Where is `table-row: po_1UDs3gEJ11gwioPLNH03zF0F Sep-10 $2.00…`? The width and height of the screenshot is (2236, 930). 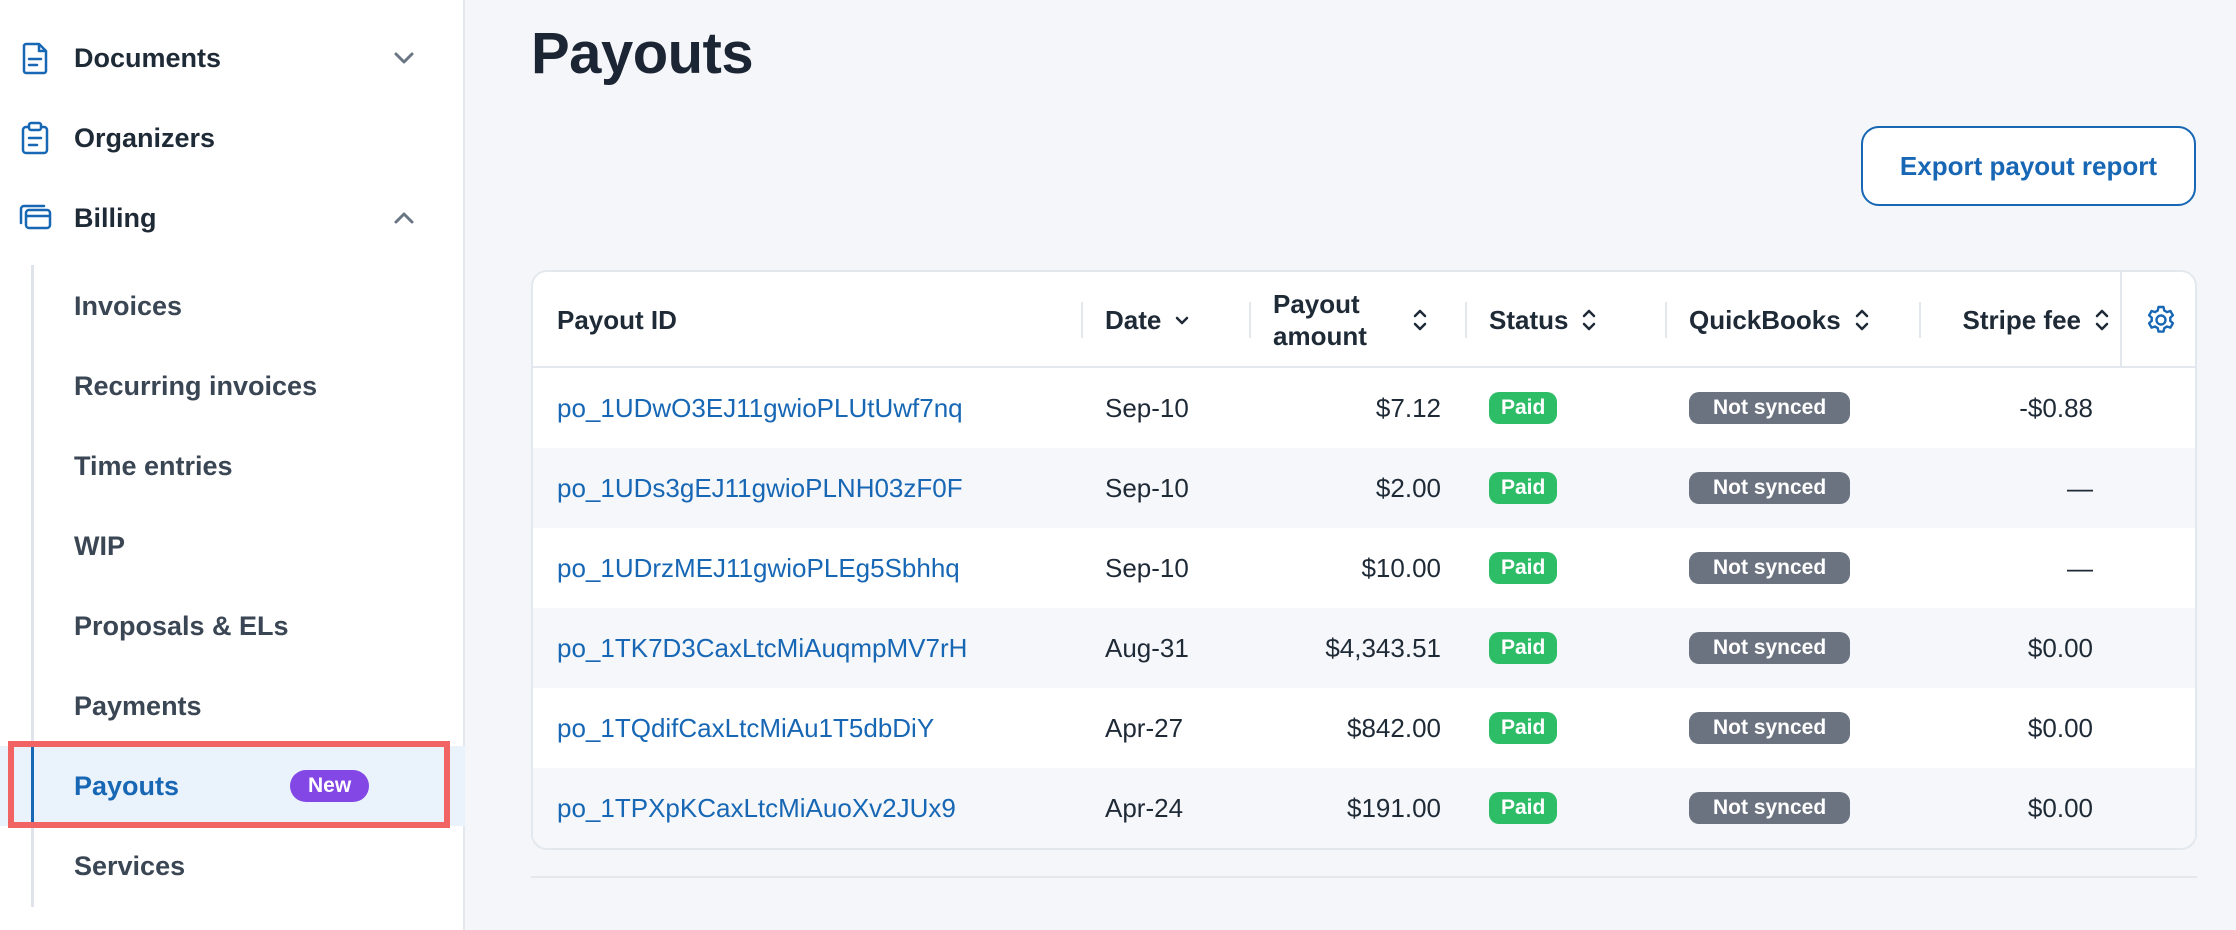
table-row: po_1UDs3gEJ11gwioPLNH03zF0F Sep-10 $2.00… is located at coordinates (1364, 488).